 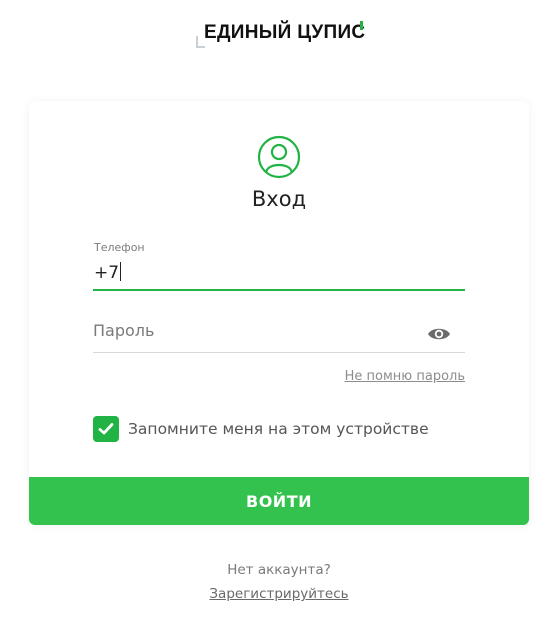 What do you see at coordinates (279, 352) in the screenshot?
I see `password-underline` at bounding box center [279, 352].